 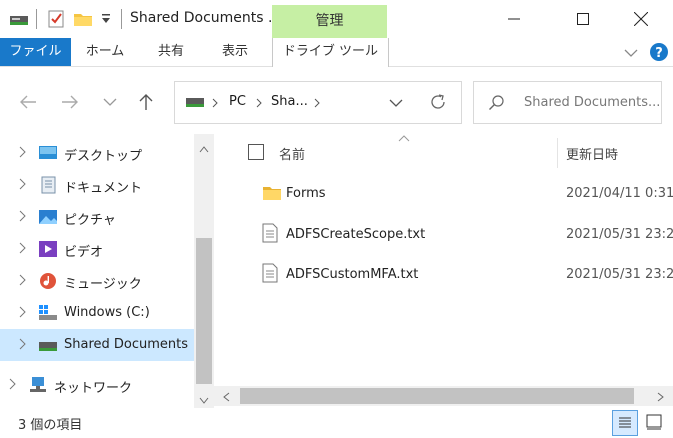 What do you see at coordinates (396, 104) in the screenshot?
I see `address-dropdown-icon` at bounding box center [396, 104].